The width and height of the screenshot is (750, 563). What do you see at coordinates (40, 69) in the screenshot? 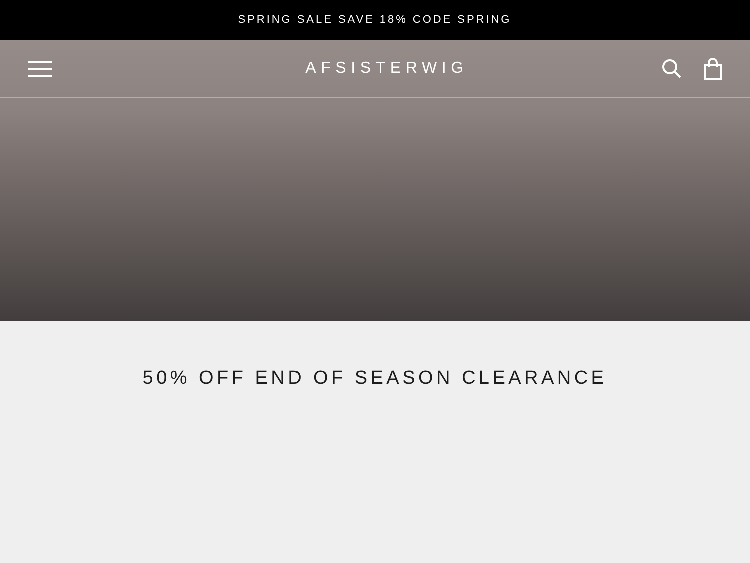
I see `menu-button` at bounding box center [40, 69].